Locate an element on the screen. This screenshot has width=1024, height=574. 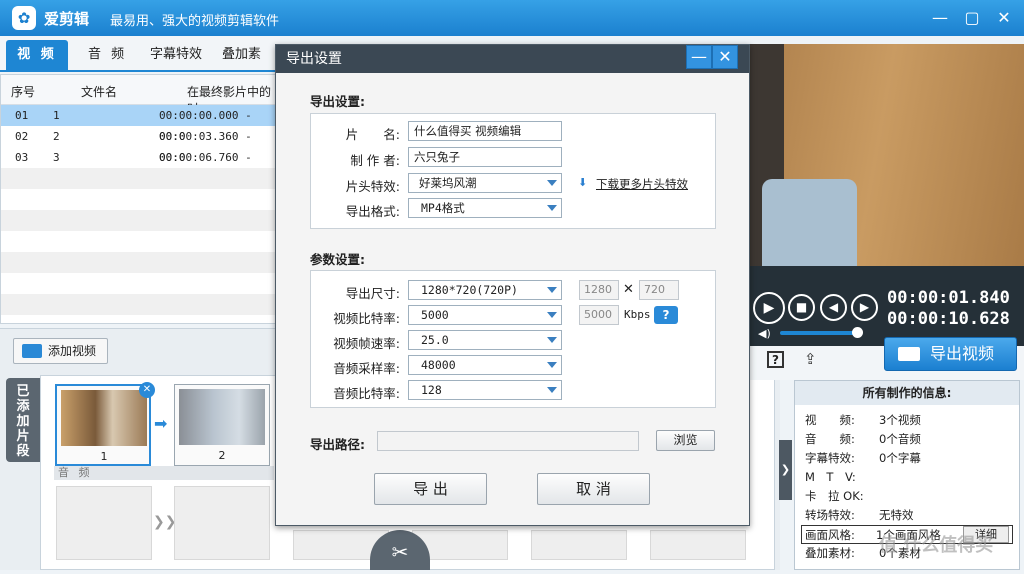
audio-bitrate-select: 128 is located at coordinates (485, 390).